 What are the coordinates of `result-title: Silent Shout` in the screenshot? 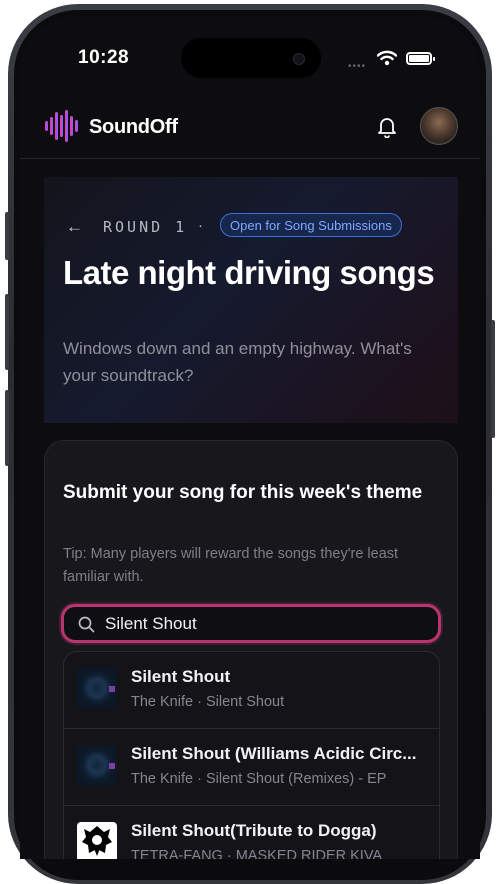 It's located at (181, 676).